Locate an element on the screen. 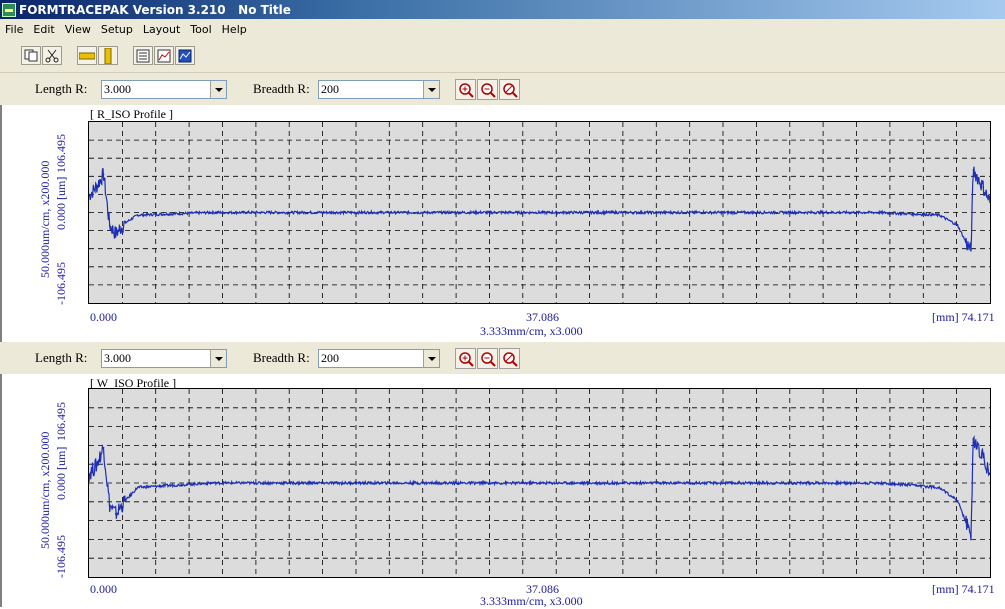  ruler-h-button is located at coordinates (87, 55).